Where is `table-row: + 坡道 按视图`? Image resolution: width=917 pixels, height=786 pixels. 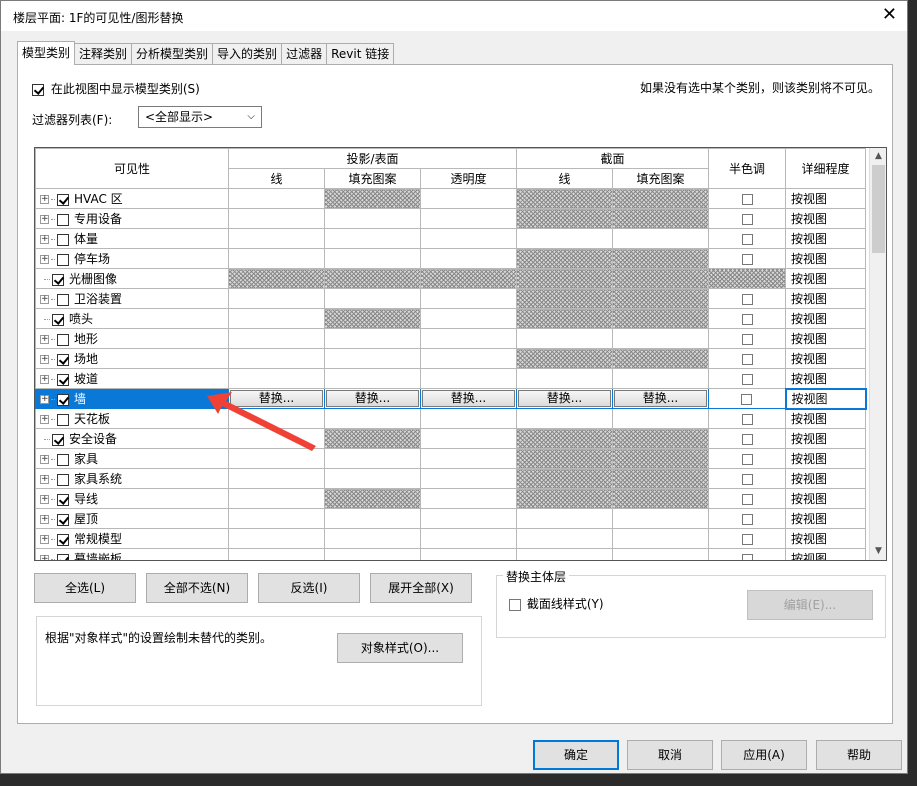
table-row: + 坡道 按视图 is located at coordinates (450, 378).